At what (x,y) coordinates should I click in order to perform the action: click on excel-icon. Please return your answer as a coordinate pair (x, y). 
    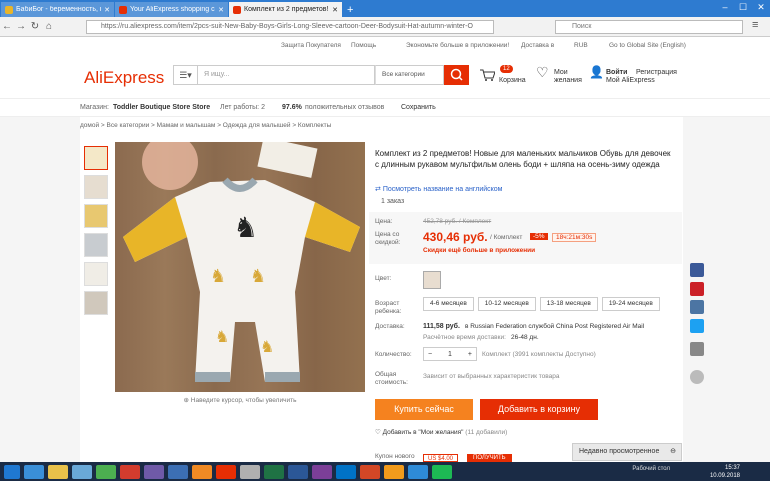
    Looking at the image, I should click on (274, 471).